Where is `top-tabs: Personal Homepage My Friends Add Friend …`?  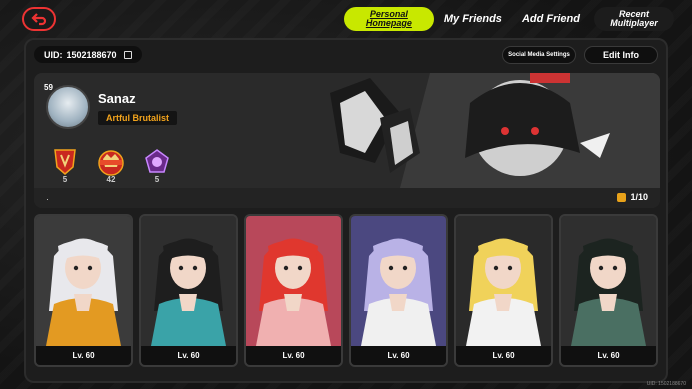 top-tabs: Personal Homepage My Friends Add Friend … is located at coordinates (508, 19).